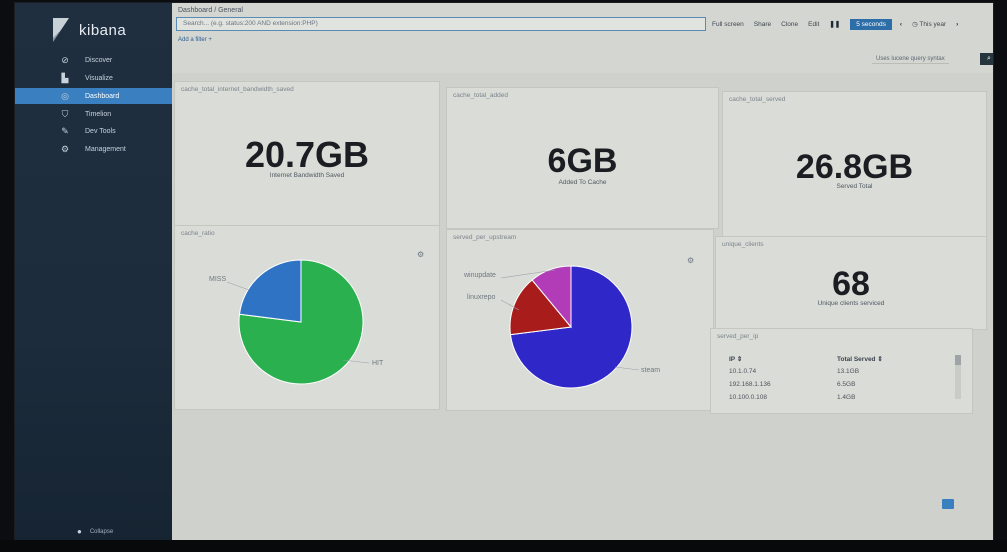  Describe the element at coordinates (102, 96) in the screenshot. I see `sidebar-item-label: Dashboard` at that location.